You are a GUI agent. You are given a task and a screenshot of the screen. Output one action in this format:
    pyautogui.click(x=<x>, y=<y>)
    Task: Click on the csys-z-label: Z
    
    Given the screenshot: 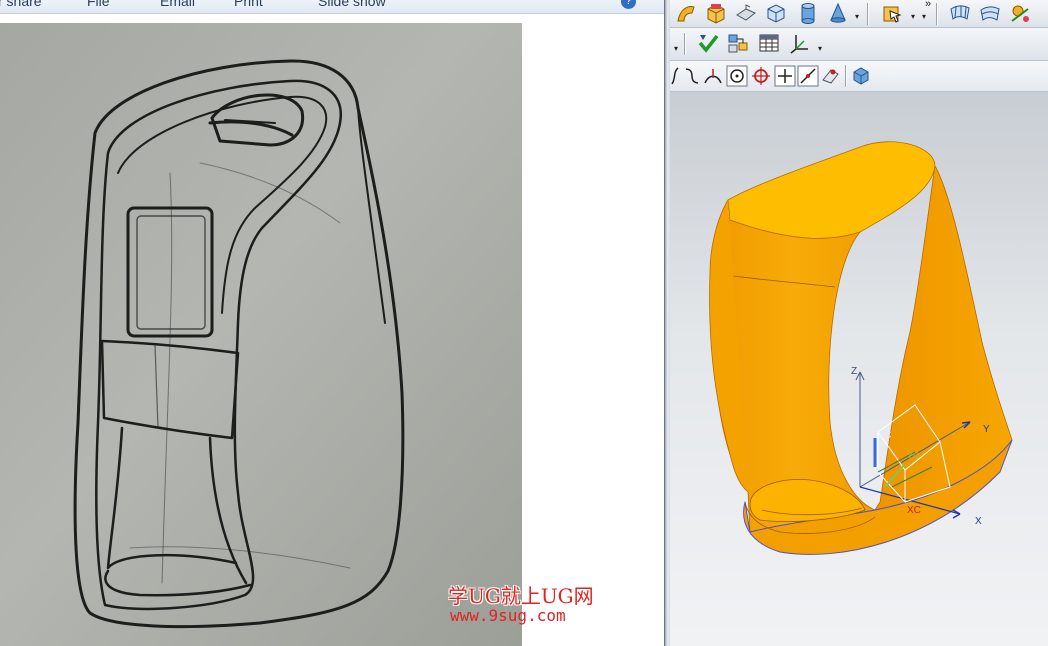 What is the action you would take?
    pyautogui.click(x=854, y=371)
    